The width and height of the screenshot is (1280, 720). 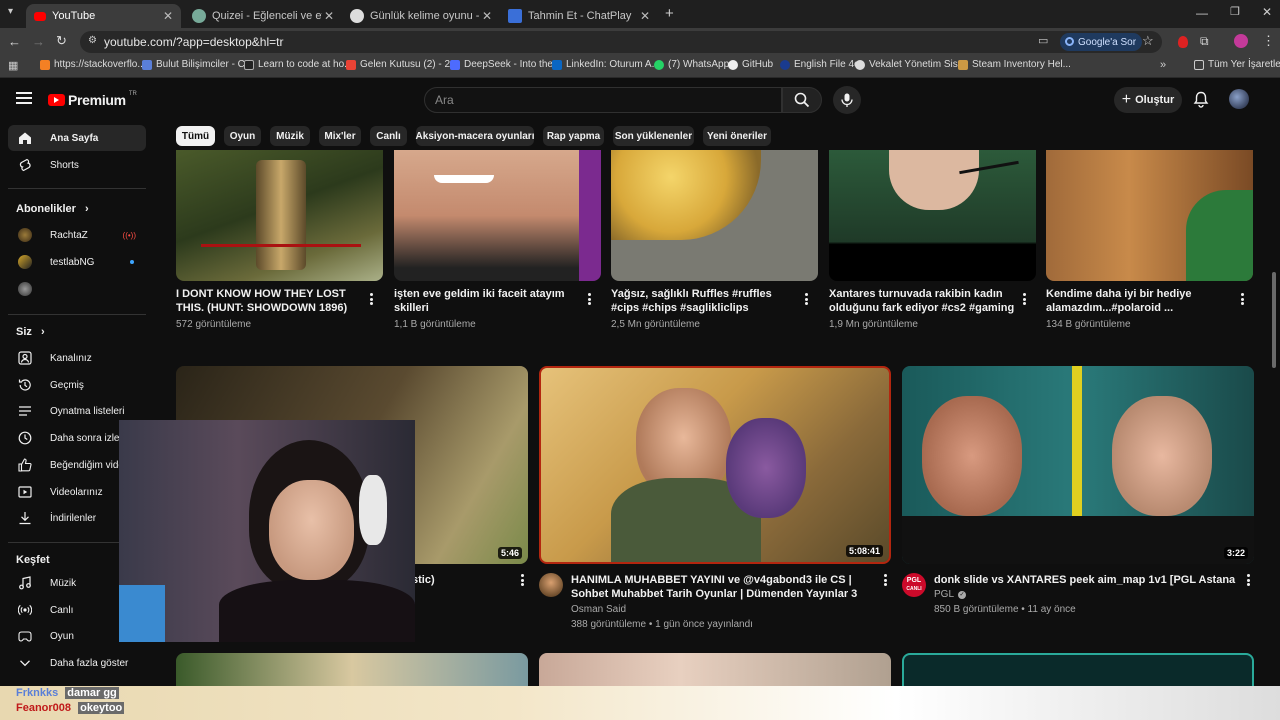 I want to click on bookmark-star-icon: ☆, so click(x=1148, y=41).